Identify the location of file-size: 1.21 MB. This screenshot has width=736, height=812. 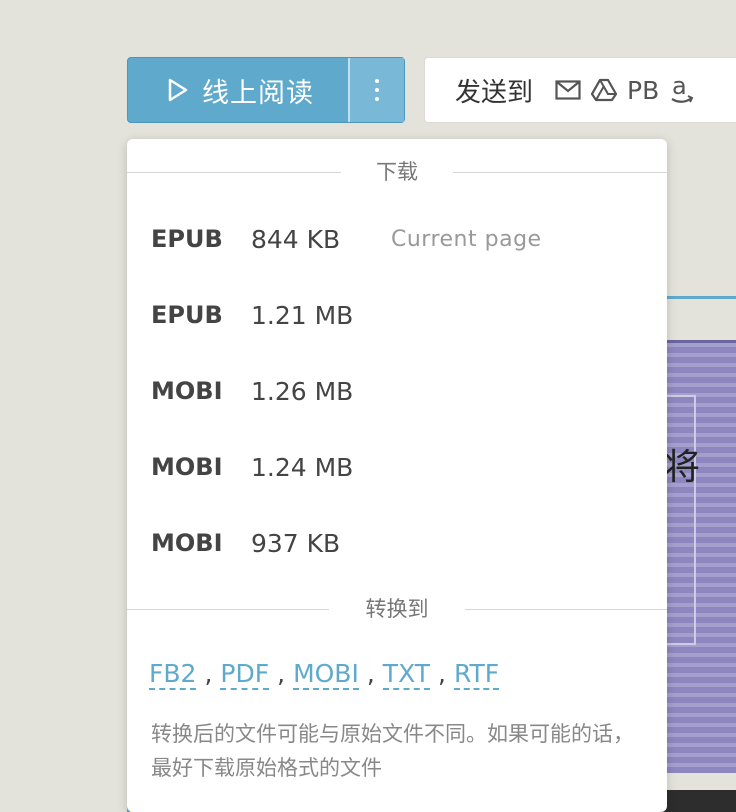
(302, 315).